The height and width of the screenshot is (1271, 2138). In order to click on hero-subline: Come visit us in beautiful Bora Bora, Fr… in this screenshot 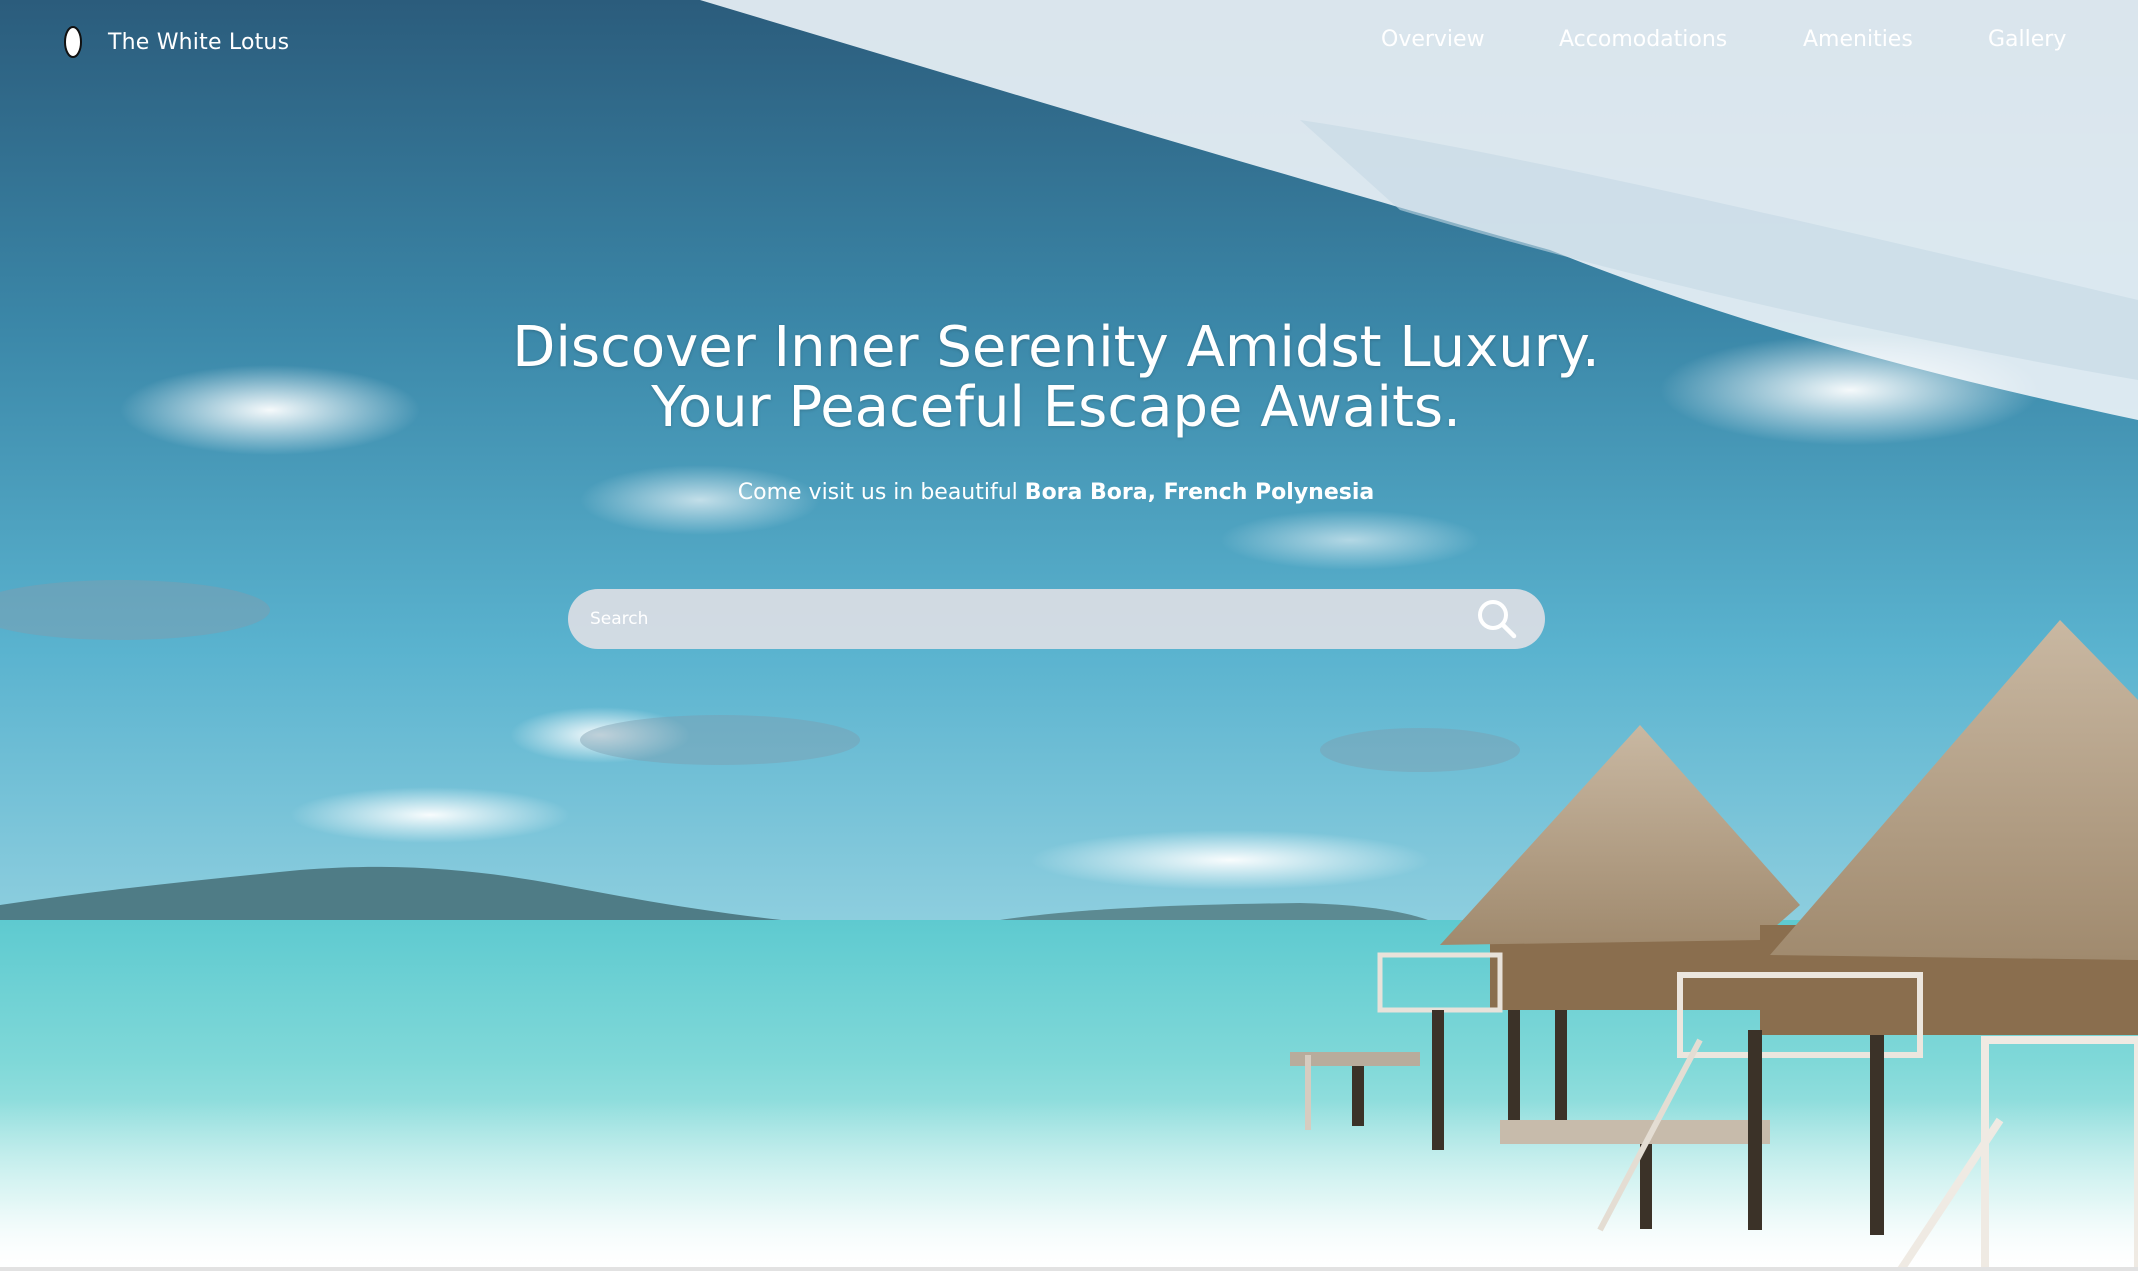, I will do `click(1056, 492)`.